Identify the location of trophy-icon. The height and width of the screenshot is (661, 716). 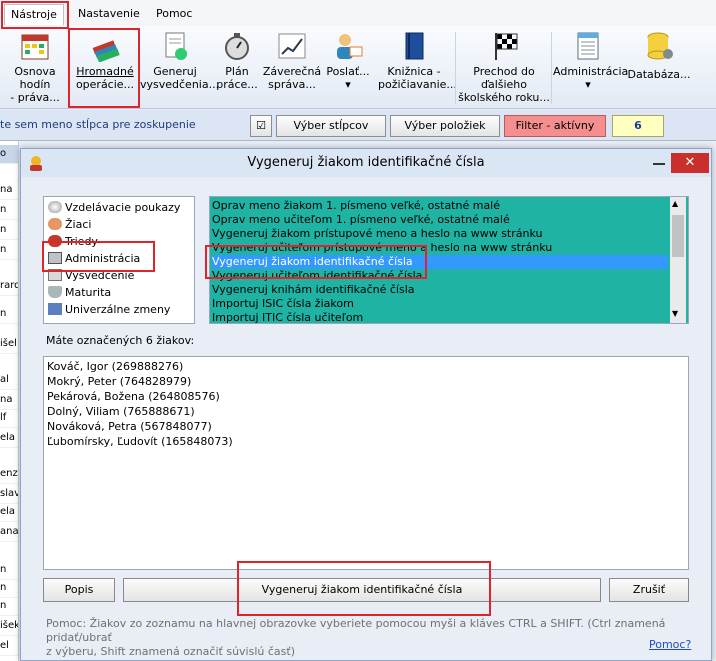
(55, 292).